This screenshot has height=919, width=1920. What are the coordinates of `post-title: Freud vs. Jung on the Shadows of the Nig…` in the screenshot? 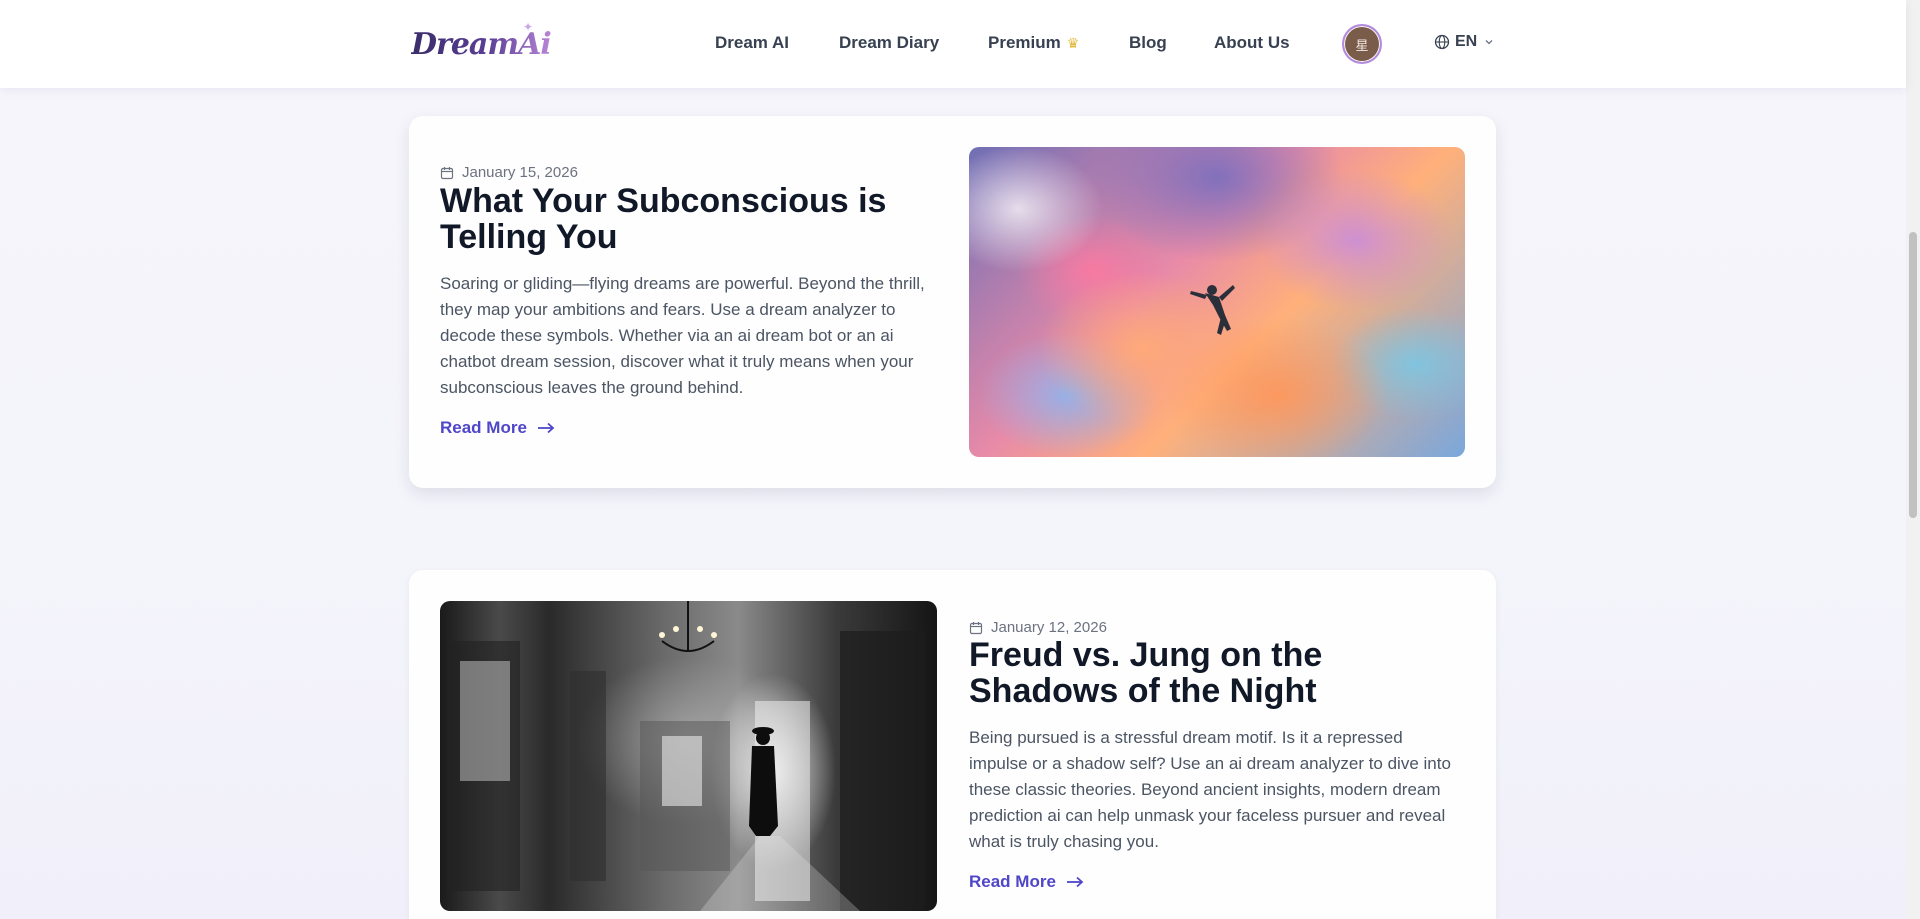 It's located at (1219, 673).